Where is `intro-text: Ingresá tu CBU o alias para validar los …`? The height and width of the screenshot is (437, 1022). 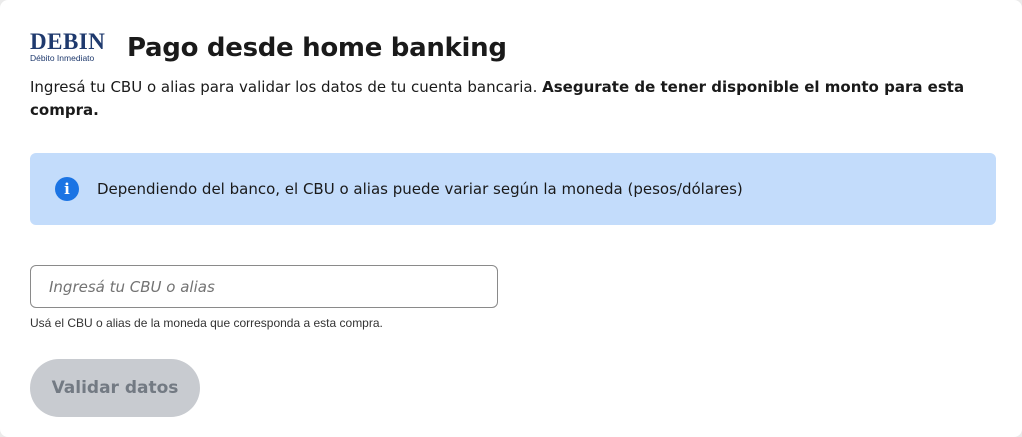
intro-text: Ingresá tu CBU o alias para validar los … is located at coordinates (510, 99).